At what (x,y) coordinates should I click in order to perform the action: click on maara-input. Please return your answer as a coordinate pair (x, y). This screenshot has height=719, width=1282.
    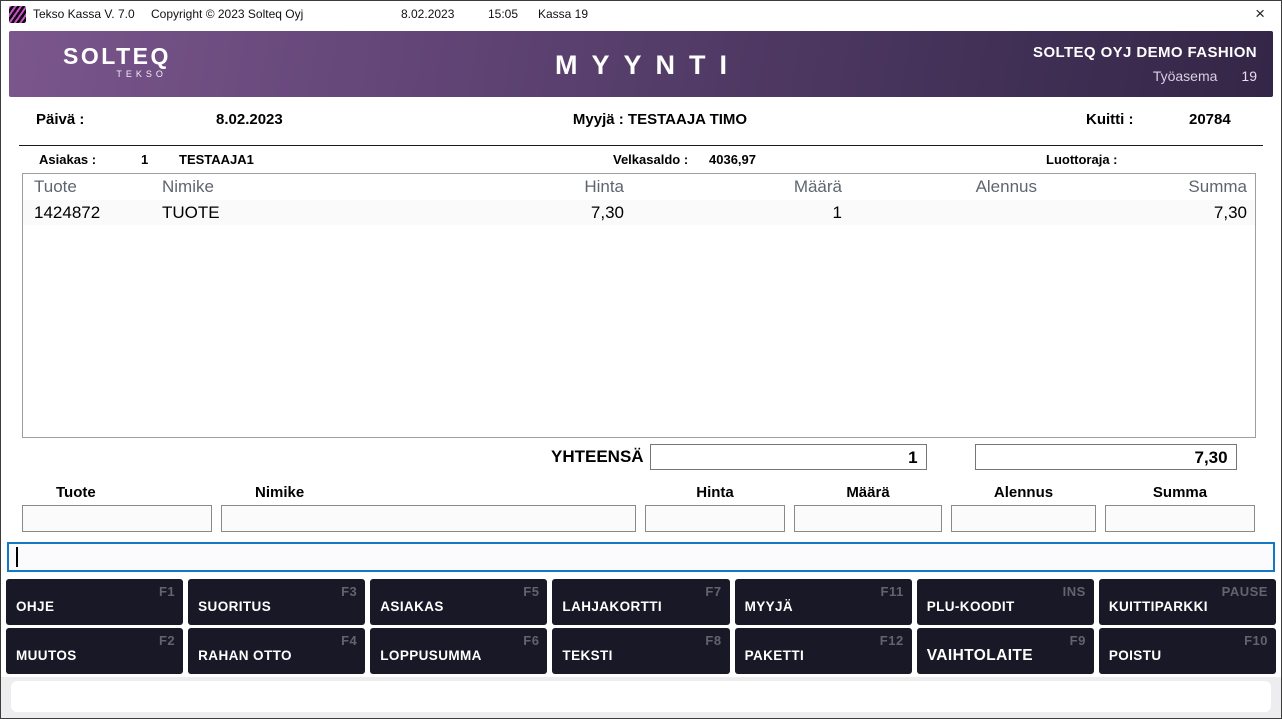
    Looking at the image, I should click on (868, 518).